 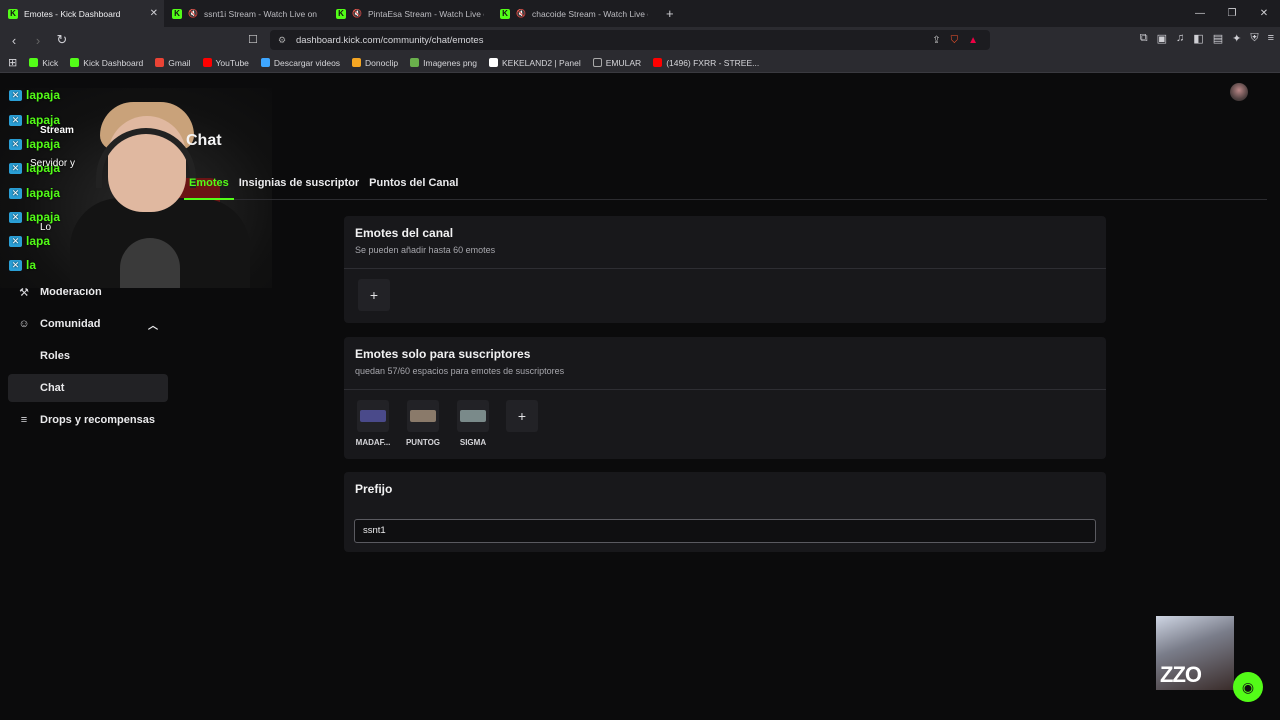 What do you see at coordinates (300, 63) in the screenshot?
I see `bookmark-descargar-videos: Descargar videos` at bounding box center [300, 63].